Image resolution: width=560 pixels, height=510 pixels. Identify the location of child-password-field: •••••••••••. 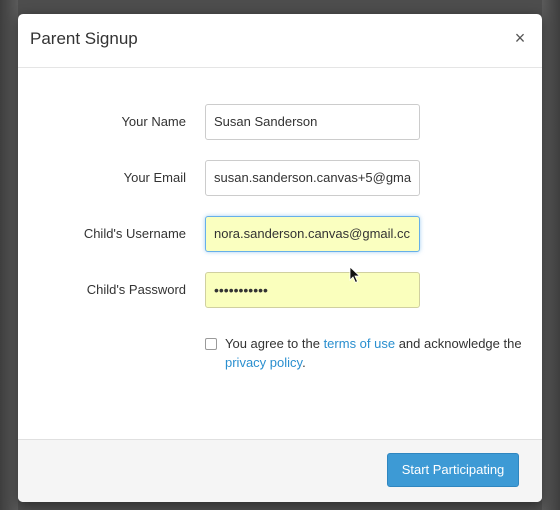
(312, 290).